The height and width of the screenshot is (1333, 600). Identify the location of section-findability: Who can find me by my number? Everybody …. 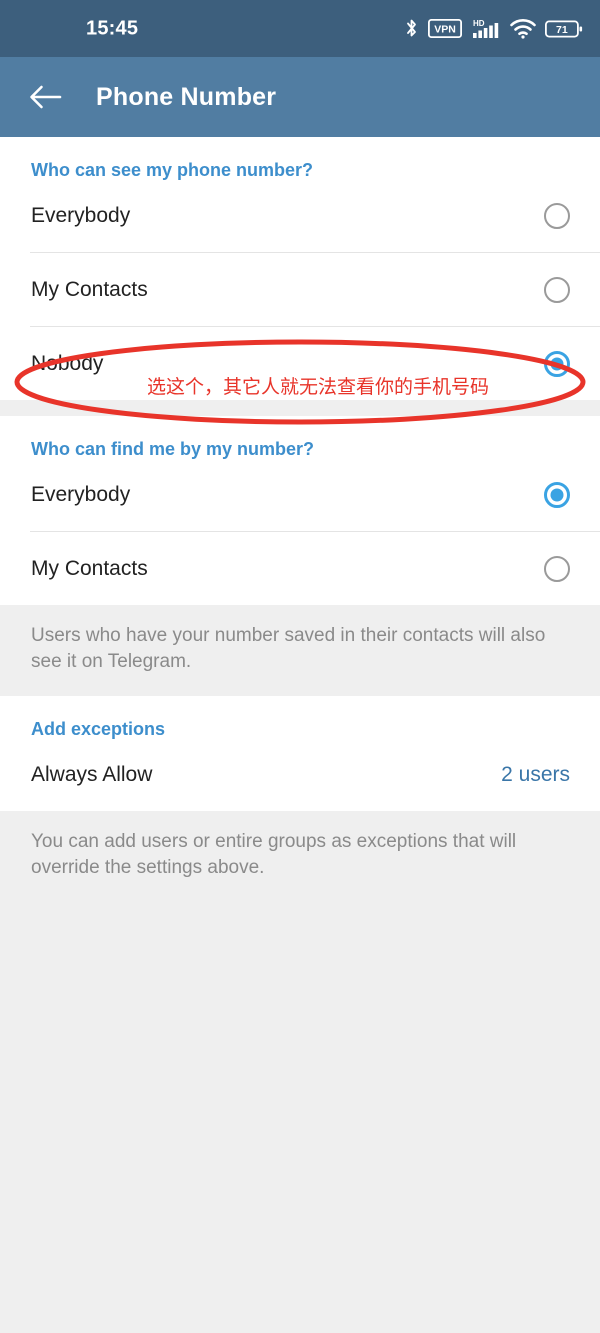
(300, 510).